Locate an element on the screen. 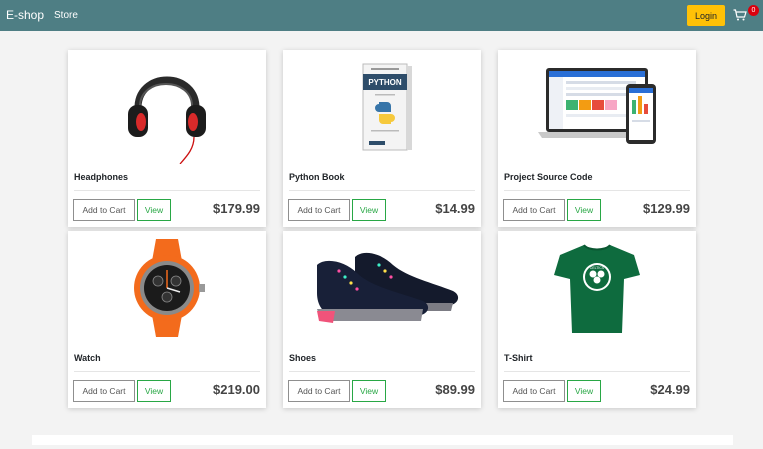  product-name: T-Shirt is located at coordinates (518, 358).